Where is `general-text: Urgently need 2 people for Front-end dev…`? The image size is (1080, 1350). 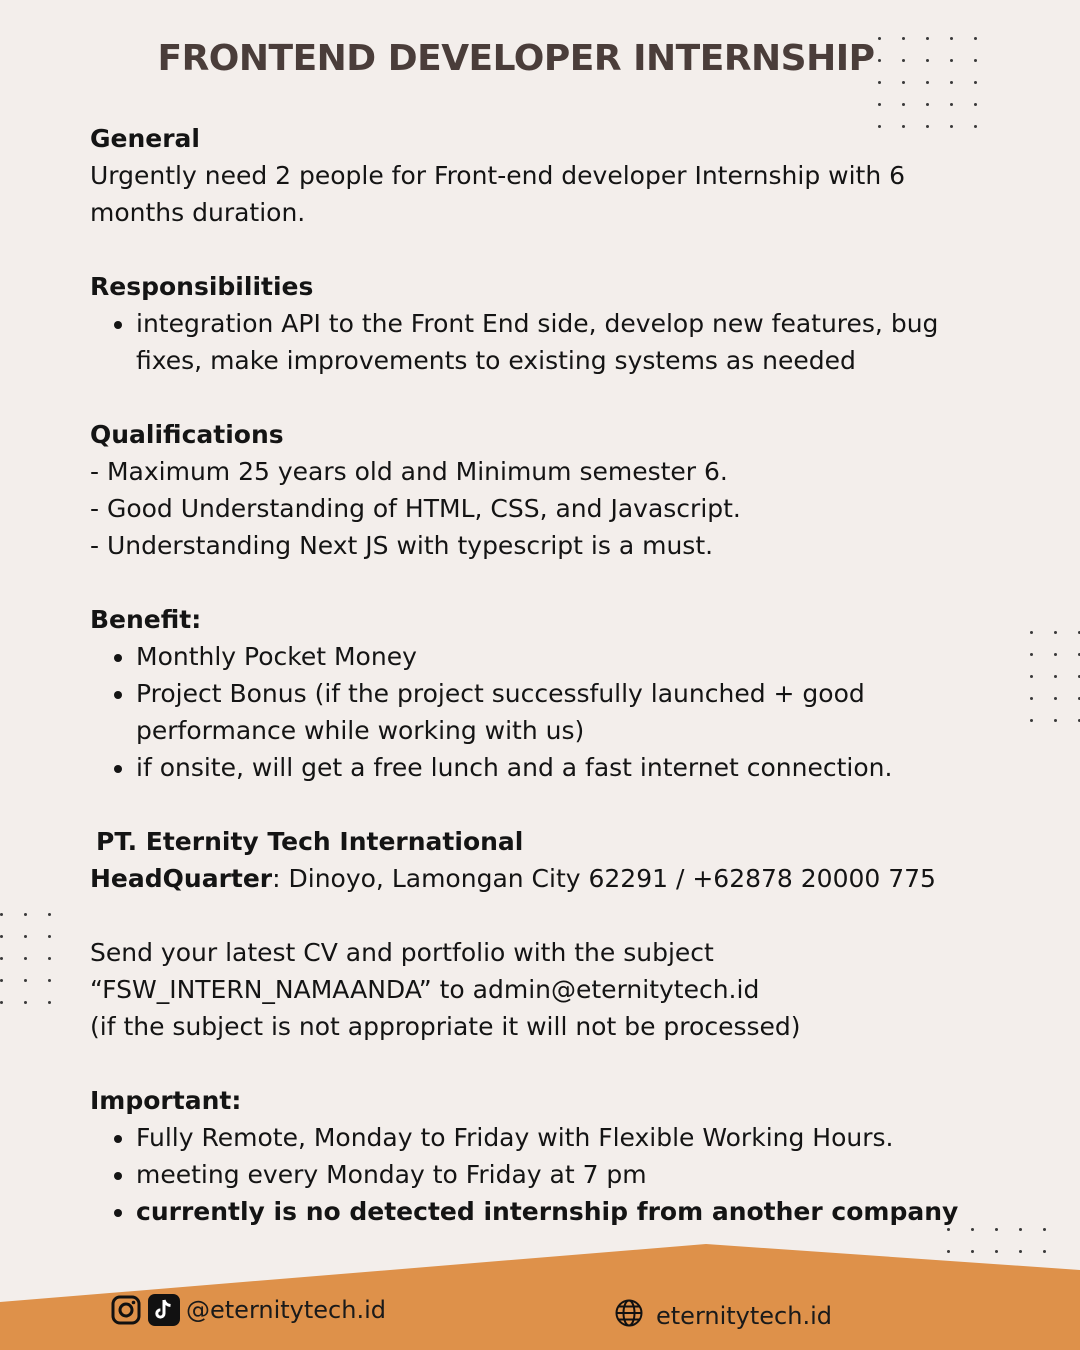
general-text: Urgently need 2 people for Front-end dev… is located at coordinates (498, 194).